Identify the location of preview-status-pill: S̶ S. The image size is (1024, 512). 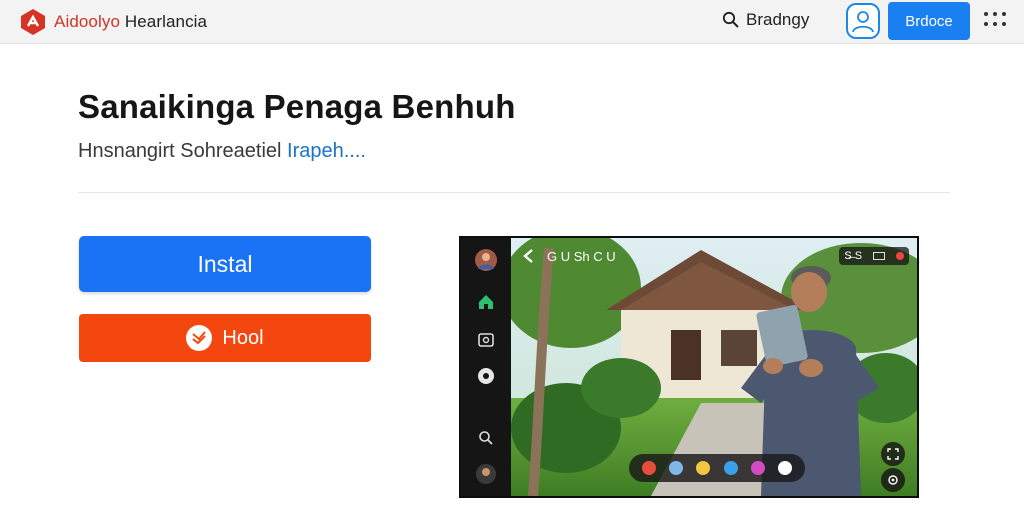
(874, 256).